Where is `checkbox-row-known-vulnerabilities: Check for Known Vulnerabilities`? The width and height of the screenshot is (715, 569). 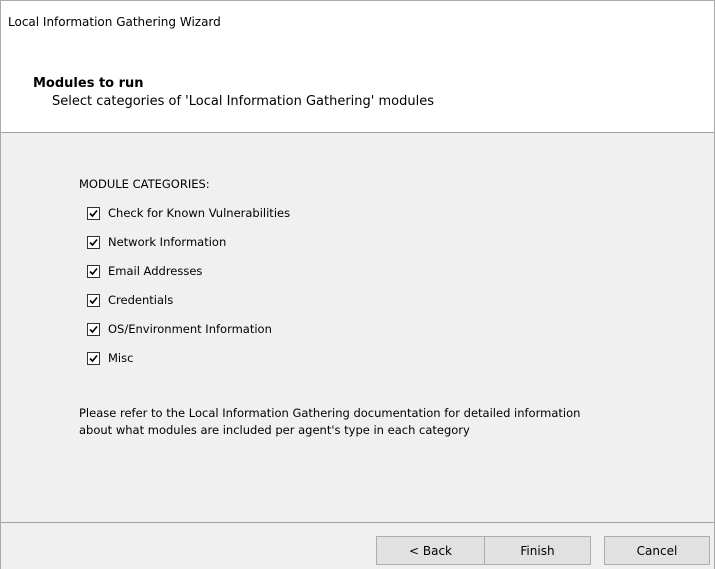
checkbox-row-known-vulnerabilities: Check for Known Vulnerabilities is located at coordinates (188, 213).